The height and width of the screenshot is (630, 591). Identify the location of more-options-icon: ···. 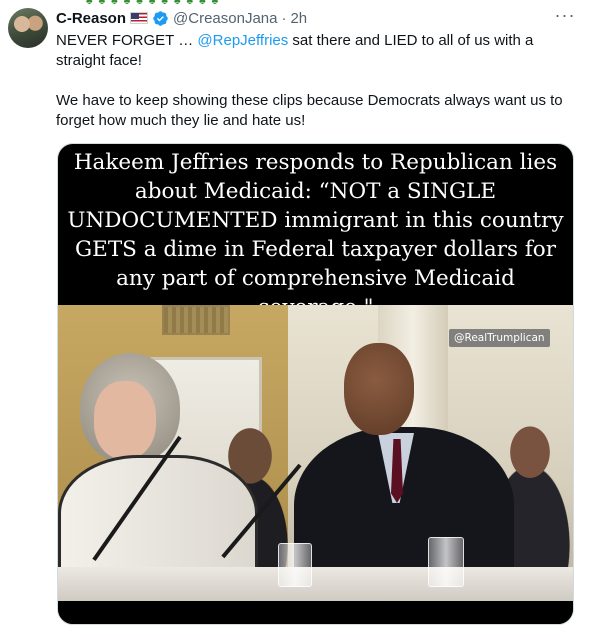
(565, 17).